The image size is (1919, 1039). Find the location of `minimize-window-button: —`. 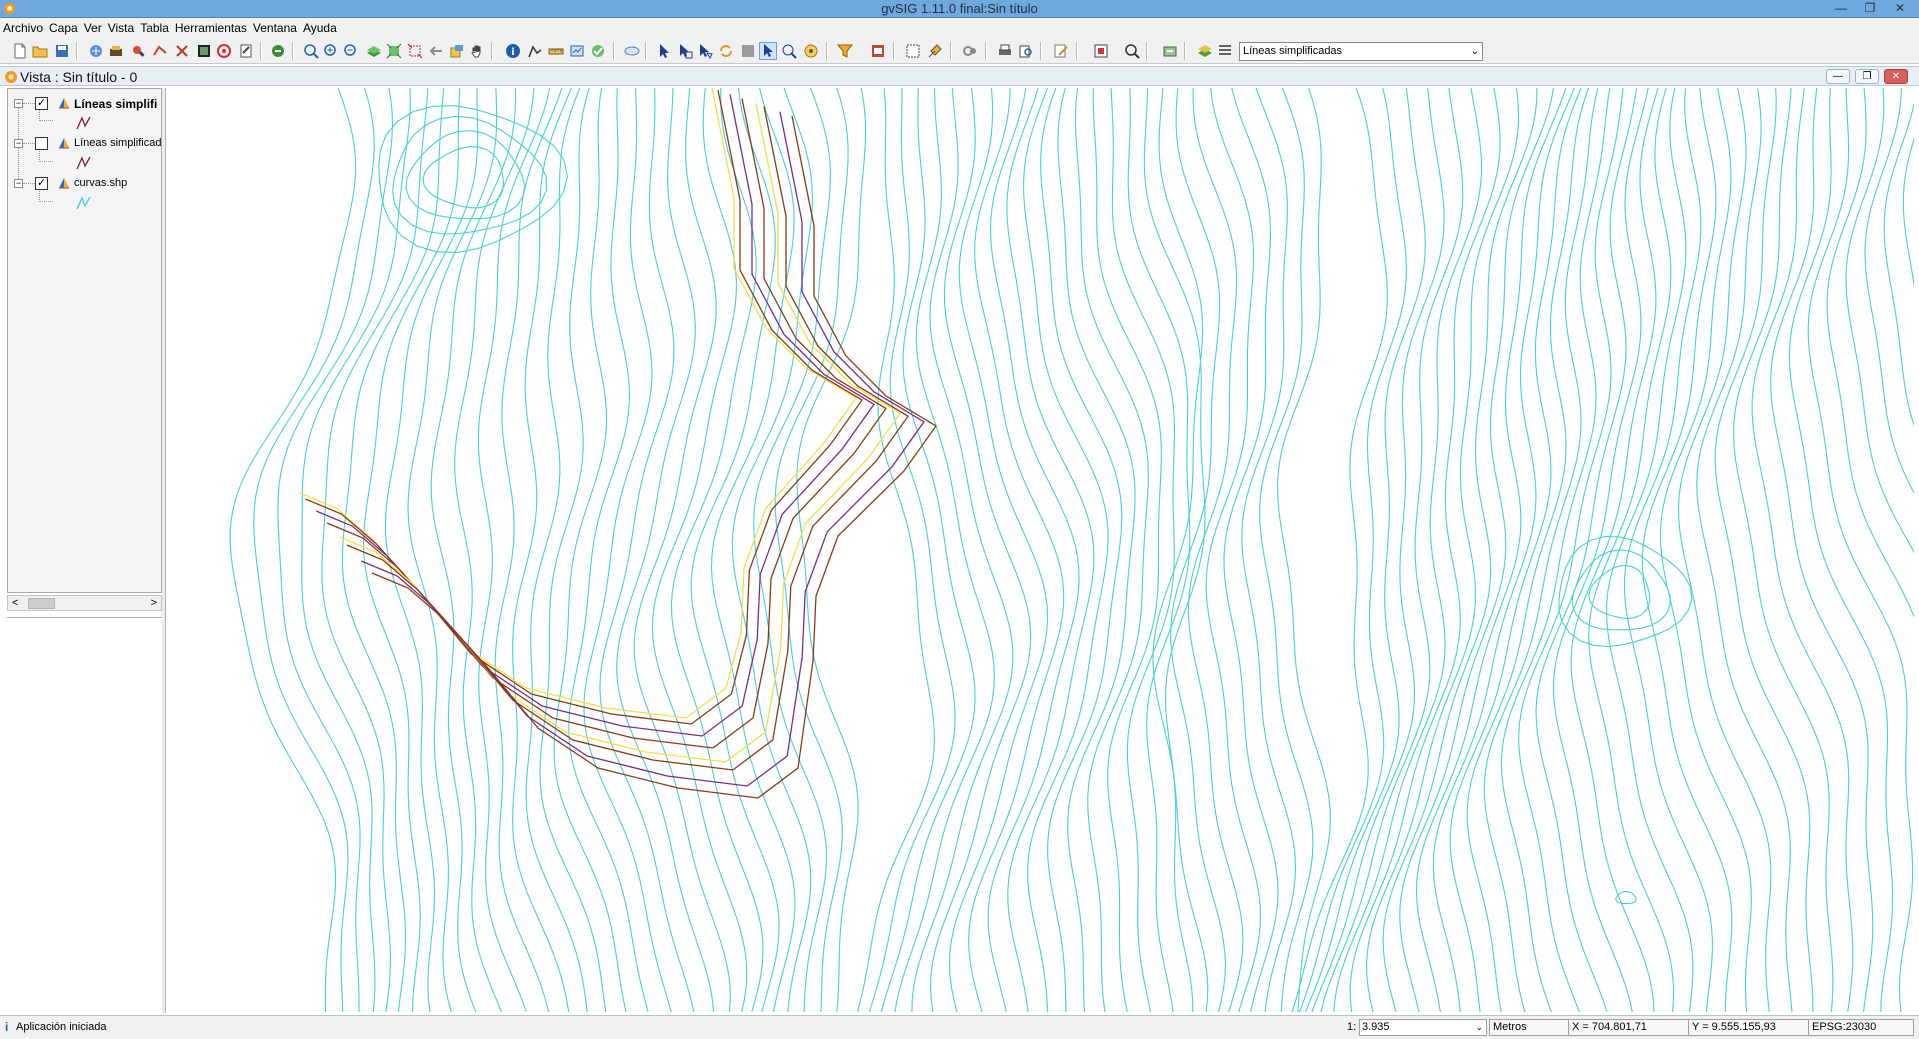

minimize-window-button: — is located at coordinates (1841, 8).